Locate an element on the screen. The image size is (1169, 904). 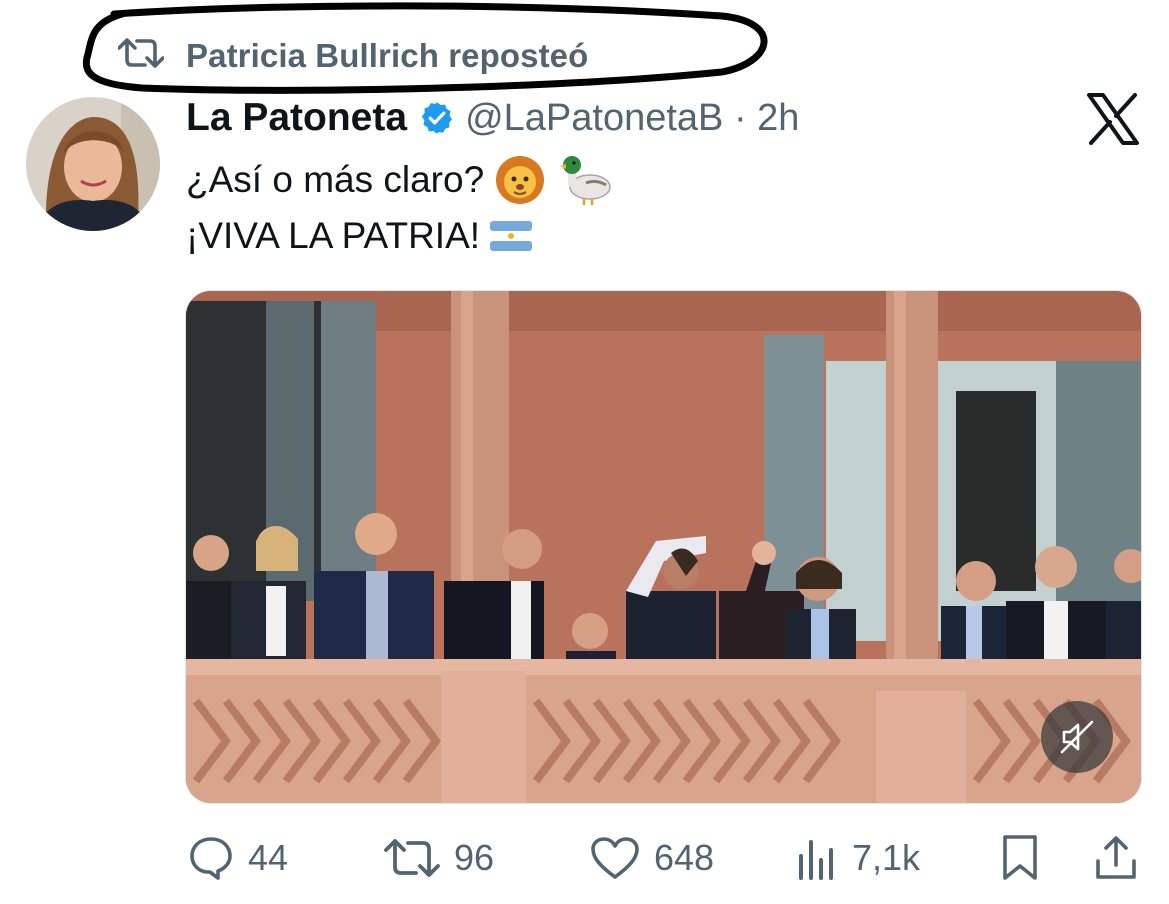
repost-button: 96 is located at coordinates (439, 858).